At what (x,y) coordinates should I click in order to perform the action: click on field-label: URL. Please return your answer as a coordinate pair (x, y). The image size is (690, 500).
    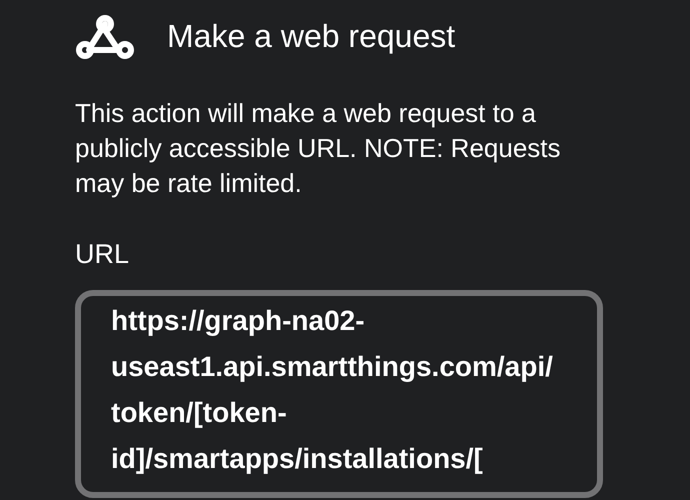
    Looking at the image, I should click on (102, 254).